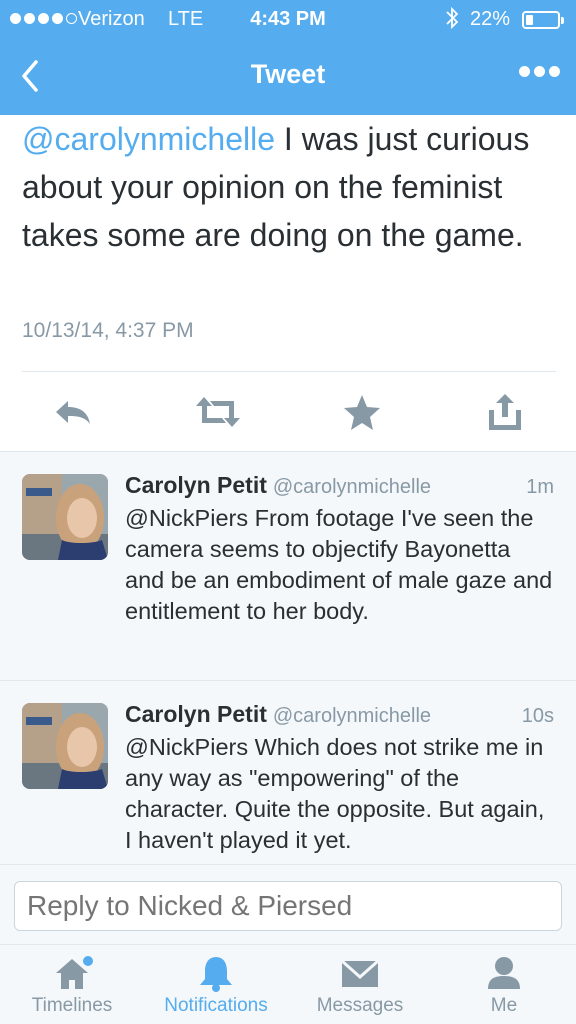 The image size is (576, 1024). Describe the element at coordinates (540, 487) in the screenshot. I see `reply-time: 1m` at that location.